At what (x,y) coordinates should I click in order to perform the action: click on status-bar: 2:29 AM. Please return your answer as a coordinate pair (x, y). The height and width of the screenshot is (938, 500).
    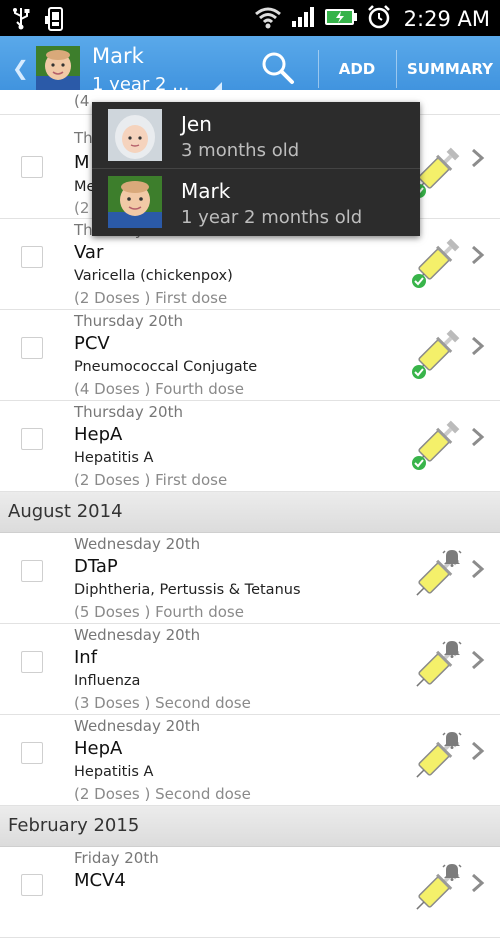
    Looking at the image, I should click on (250, 18).